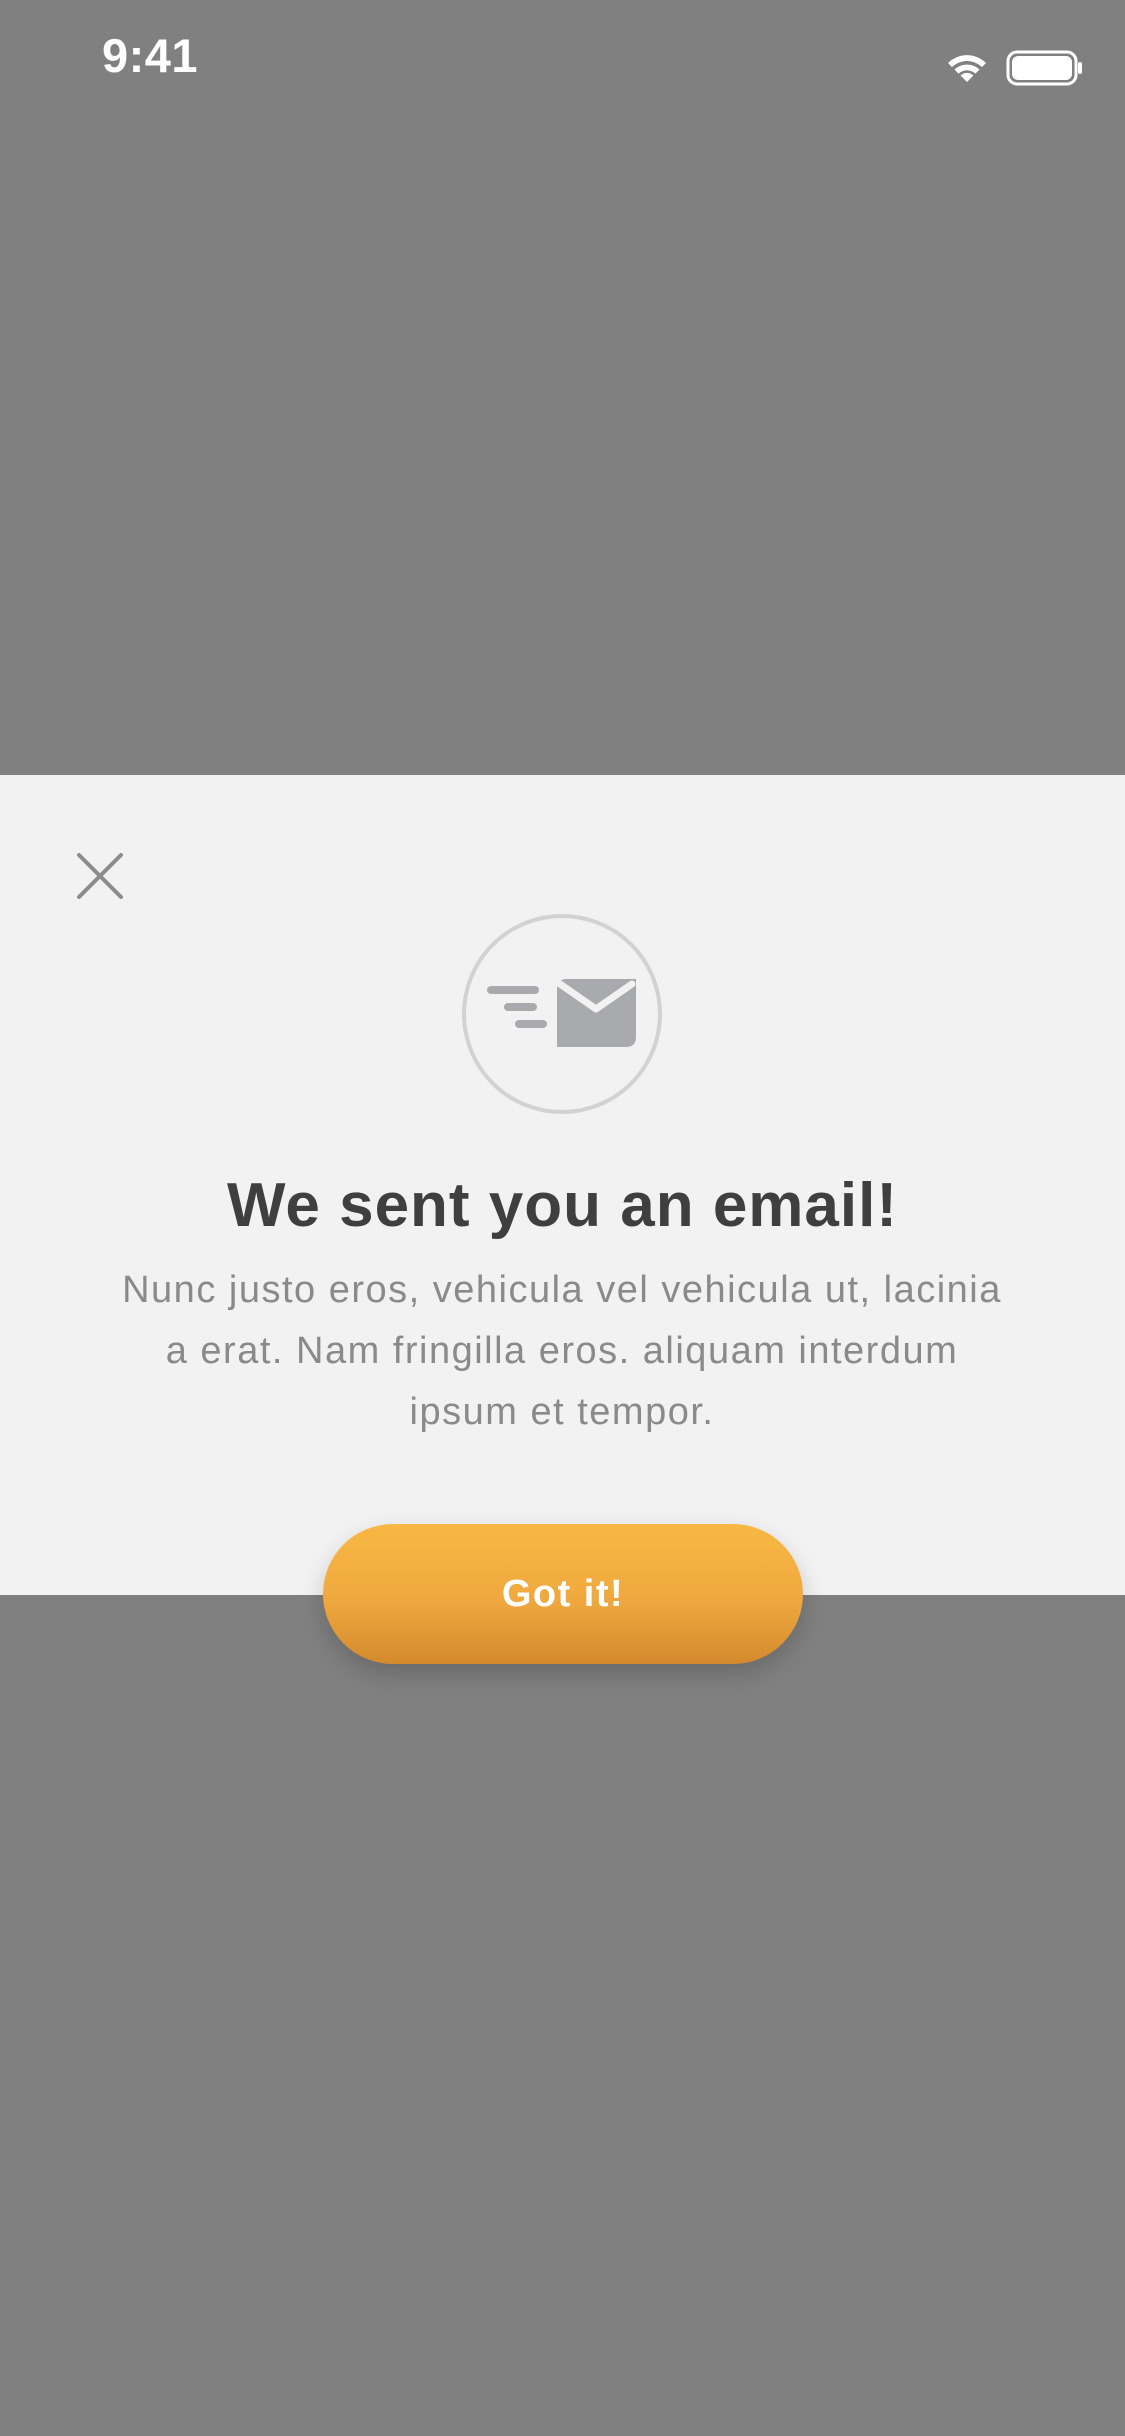  Describe the element at coordinates (150, 55) in the screenshot. I see `status-time: 9:41` at that location.